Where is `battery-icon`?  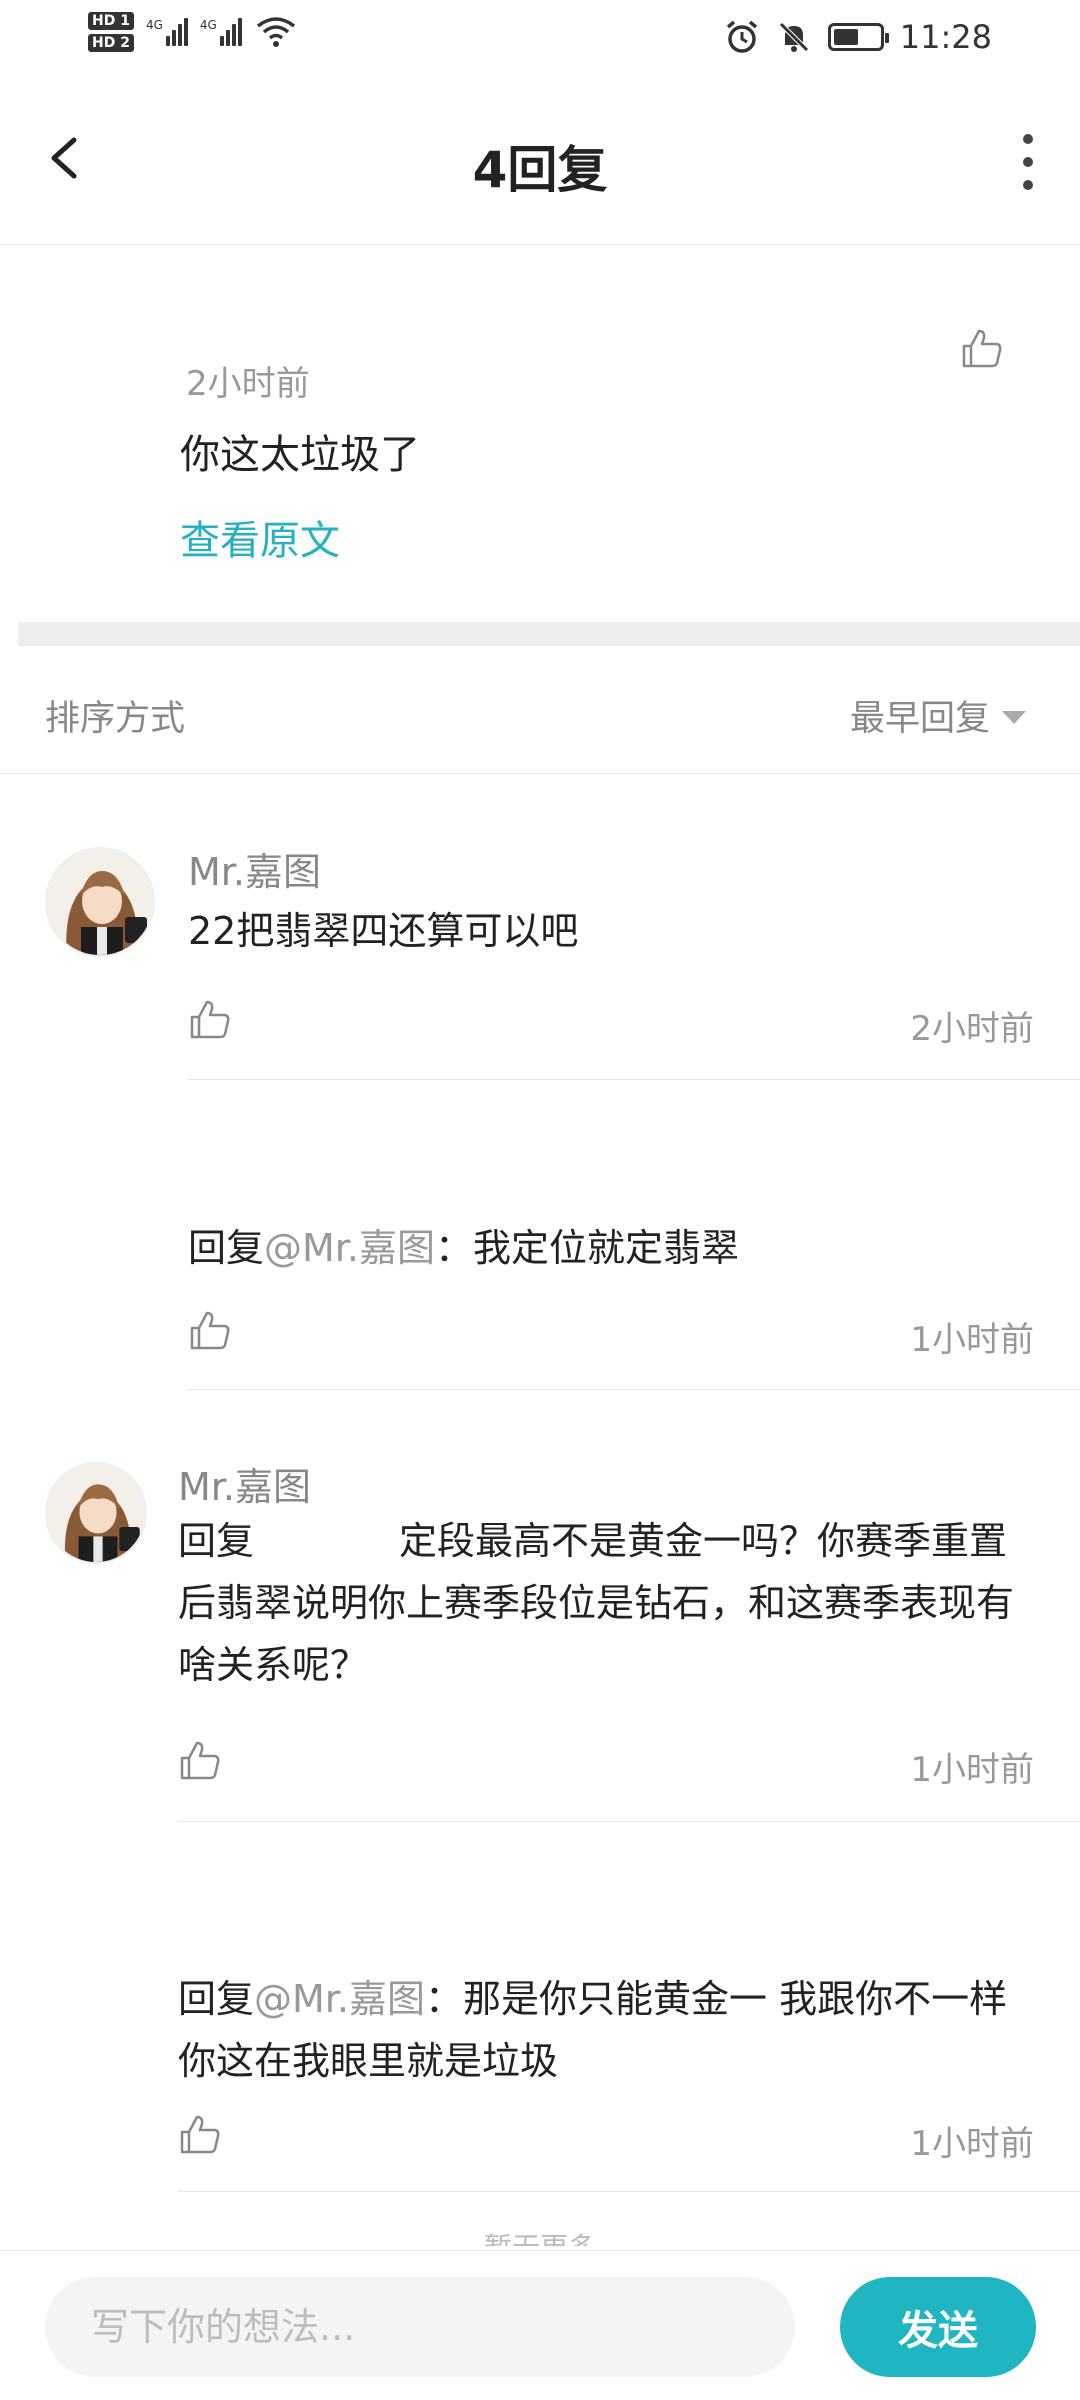
battery-icon is located at coordinates (858, 37).